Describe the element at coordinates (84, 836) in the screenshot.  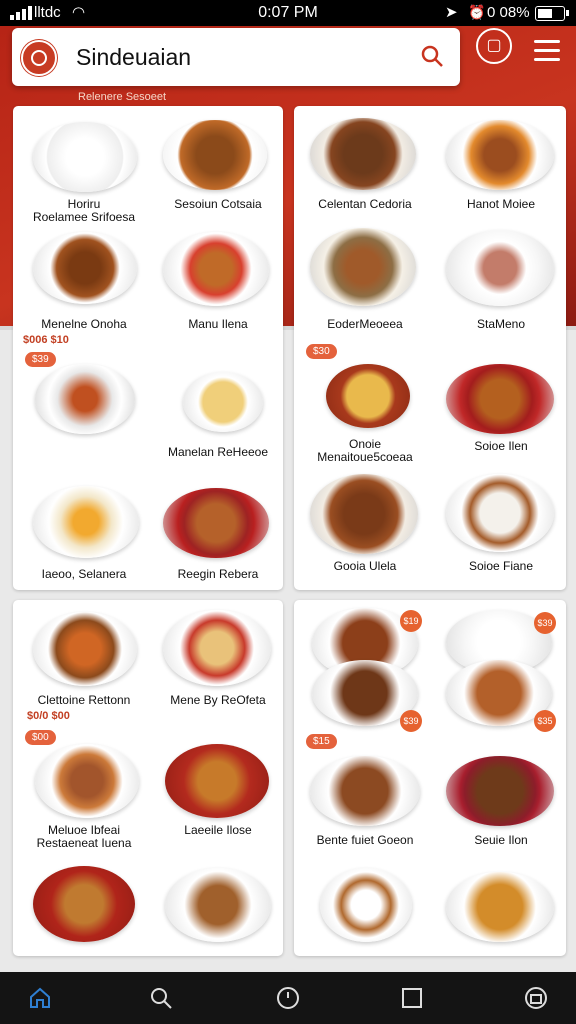
I see `dish-label: Meluoe Ibfeai Restaeneat Iuena` at that location.